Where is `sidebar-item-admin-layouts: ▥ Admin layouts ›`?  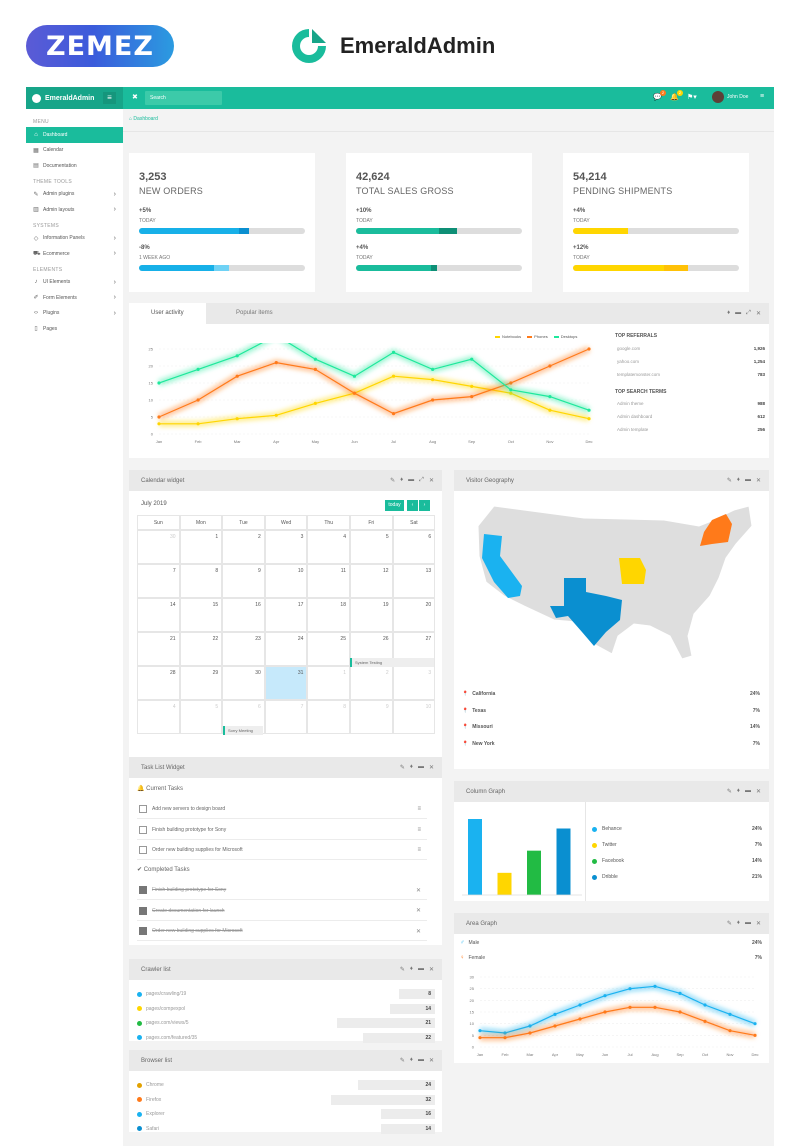 sidebar-item-admin-layouts: ▥ Admin layouts › is located at coordinates (74, 210).